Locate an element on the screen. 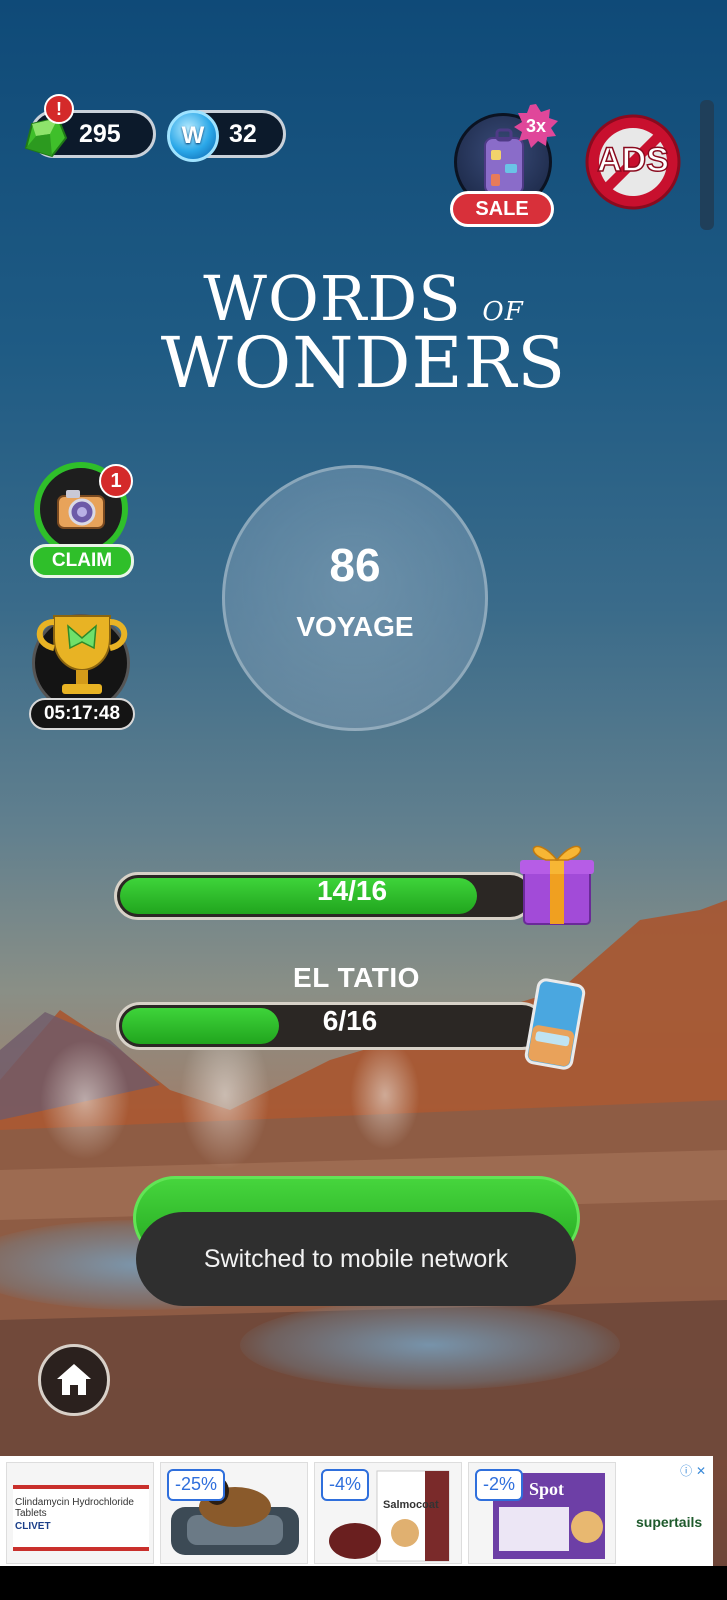 The image size is (727, 1600). edge-panel-handle is located at coordinates (707, 165).